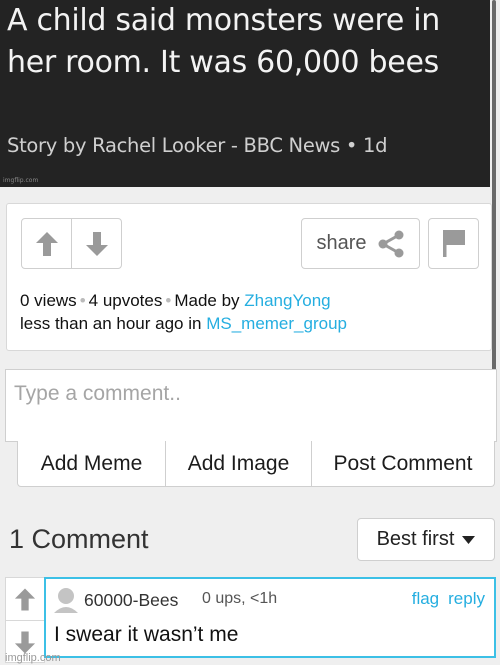 The image size is (500, 665). I want to click on made-by-label: Made by, so click(207, 300).